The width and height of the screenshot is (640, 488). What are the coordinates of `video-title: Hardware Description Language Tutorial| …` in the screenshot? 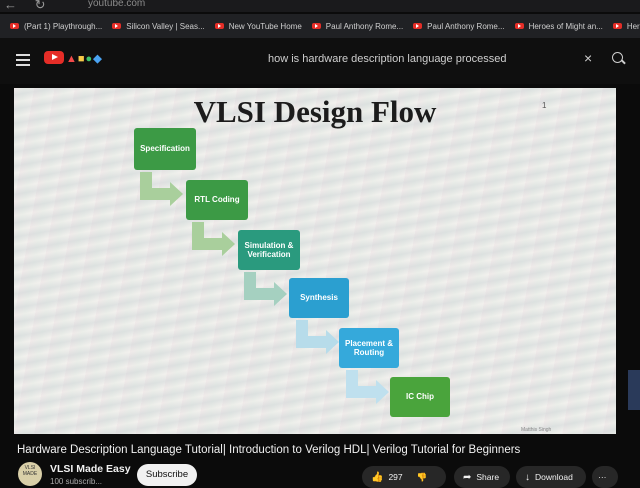 It's located at (269, 450).